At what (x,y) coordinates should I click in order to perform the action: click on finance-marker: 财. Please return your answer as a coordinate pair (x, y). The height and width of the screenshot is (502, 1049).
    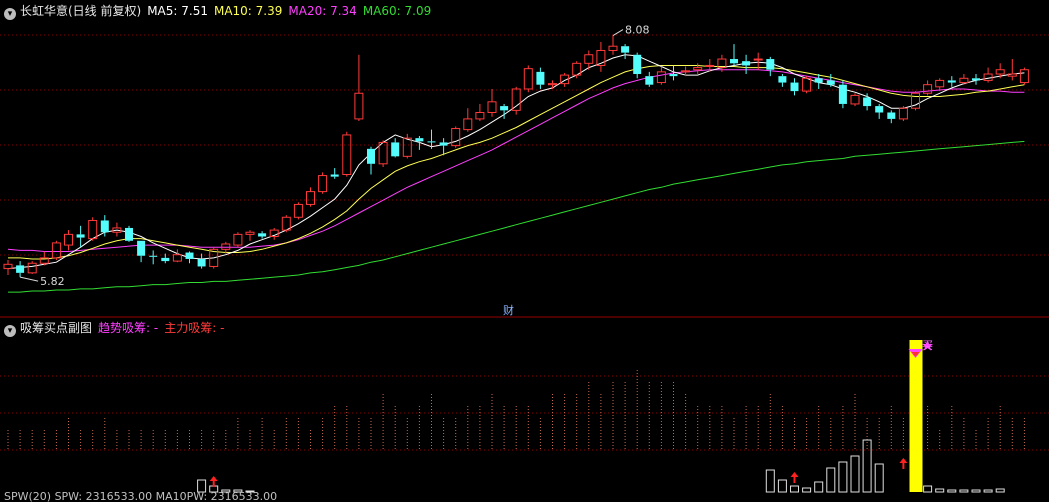
    Looking at the image, I should click on (508, 310).